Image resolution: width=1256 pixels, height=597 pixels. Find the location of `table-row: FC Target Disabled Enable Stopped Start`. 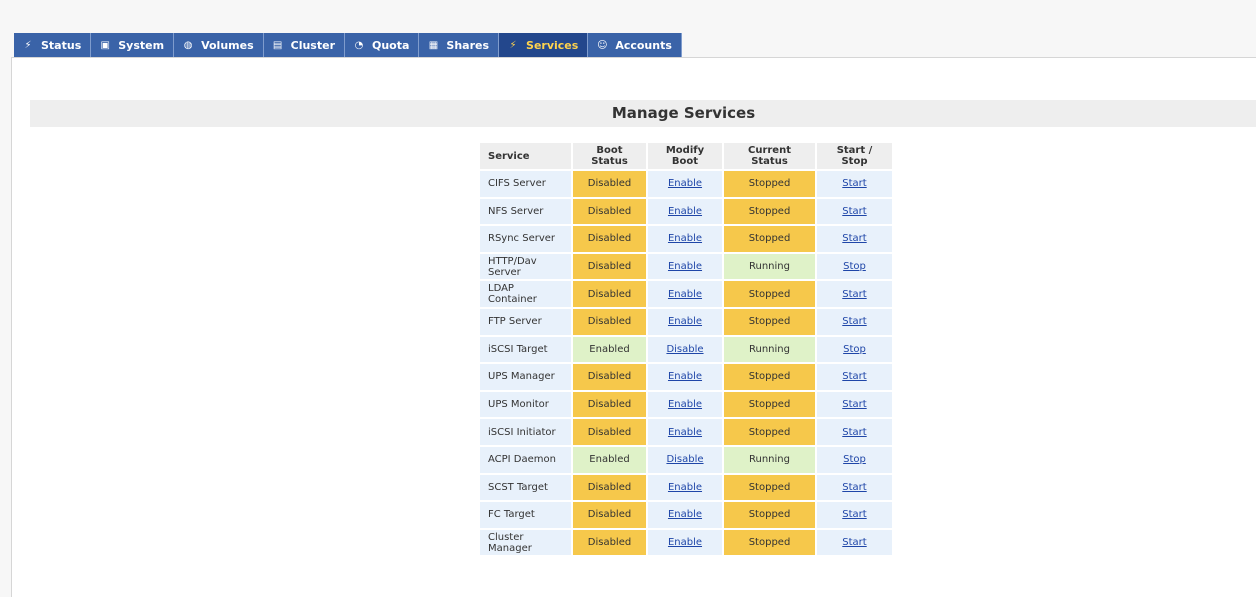

table-row: FC Target Disabled Enable Stopped Start is located at coordinates (686, 515).